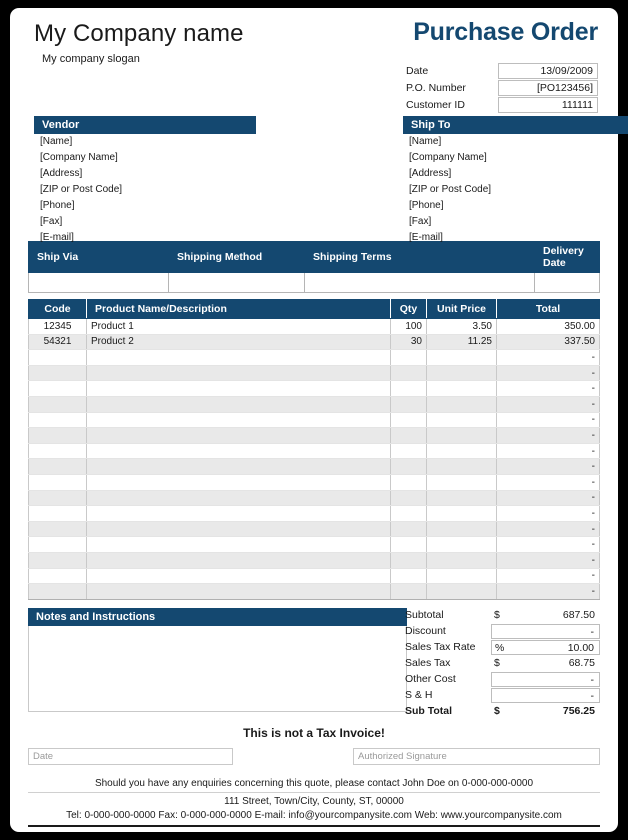  I want to click on table-row: 54321 Product 2 30 11.25 337.50, so click(314, 342).